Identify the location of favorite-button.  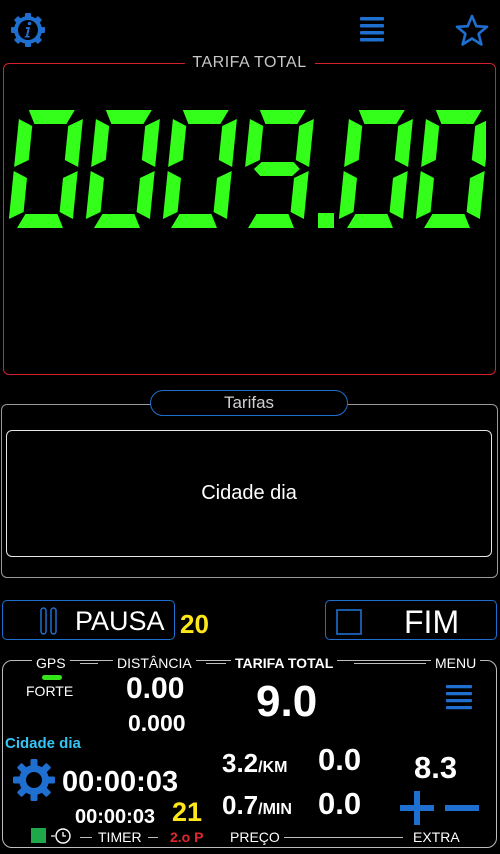
(472, 31).